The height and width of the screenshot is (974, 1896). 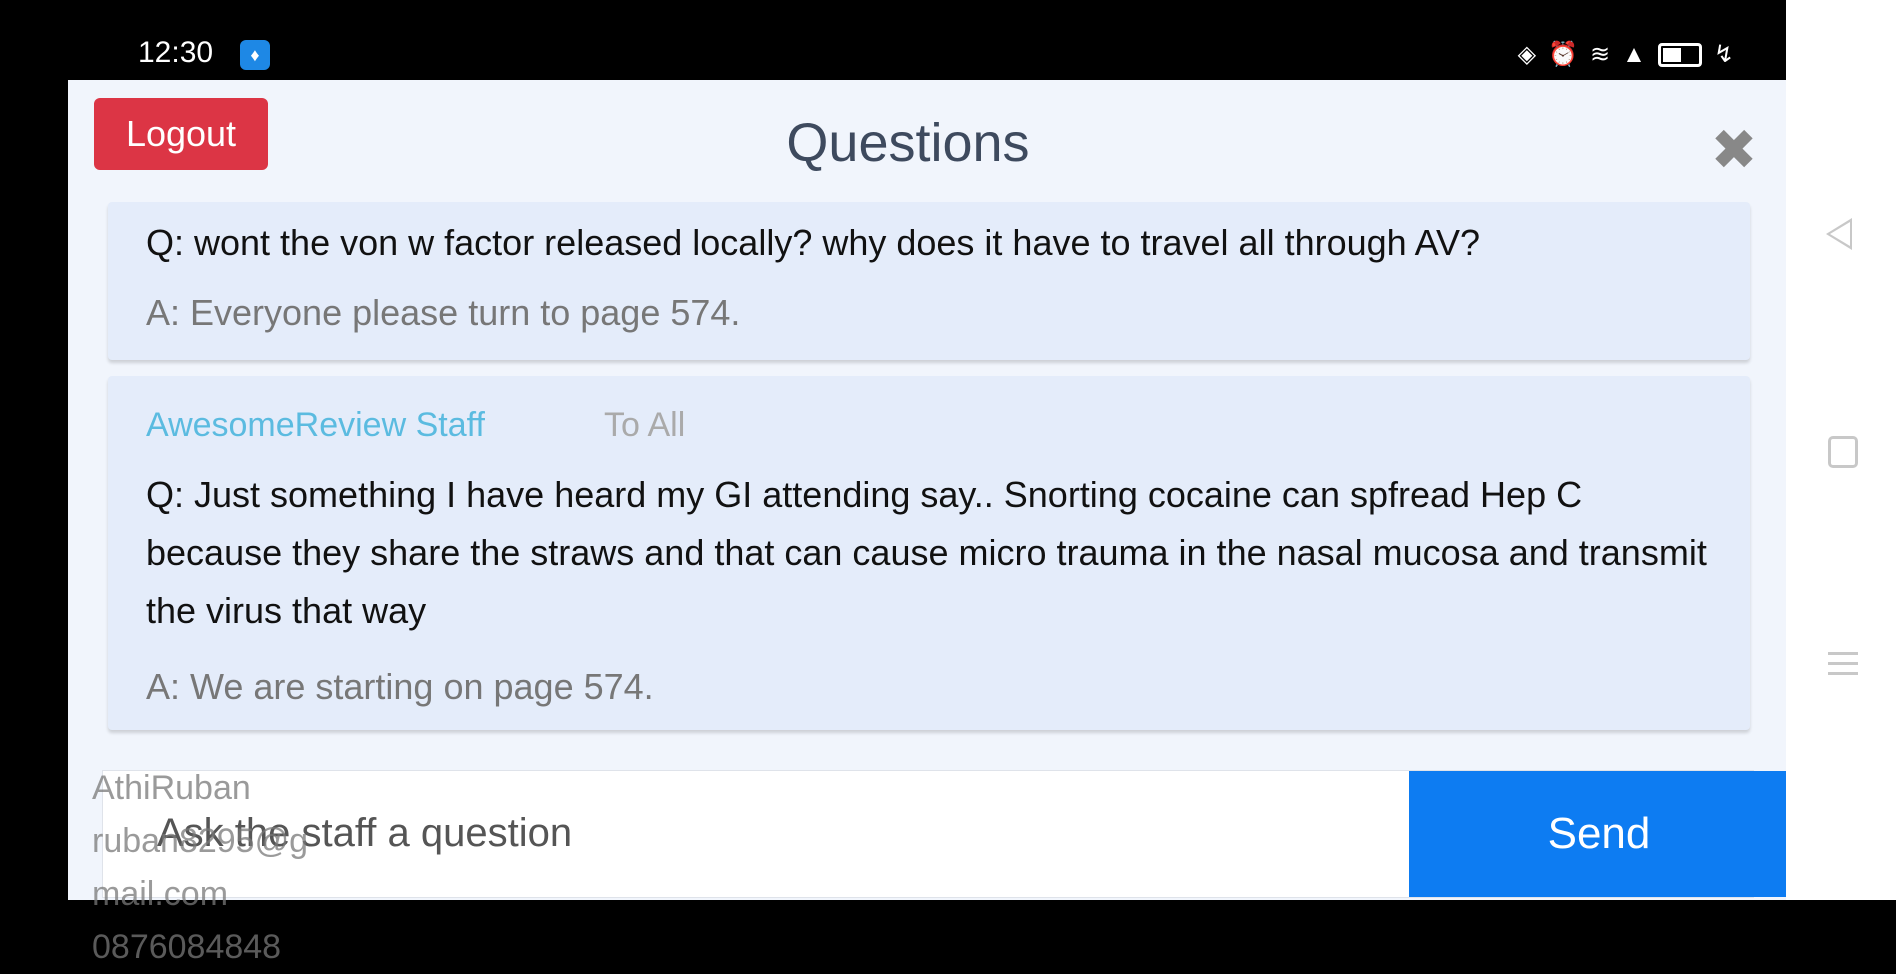 What do you see at coordinates (200, 841) in the screenshot?
I see `watermark-email-line1: ruban8295@g` at bounding box center [200, 841].